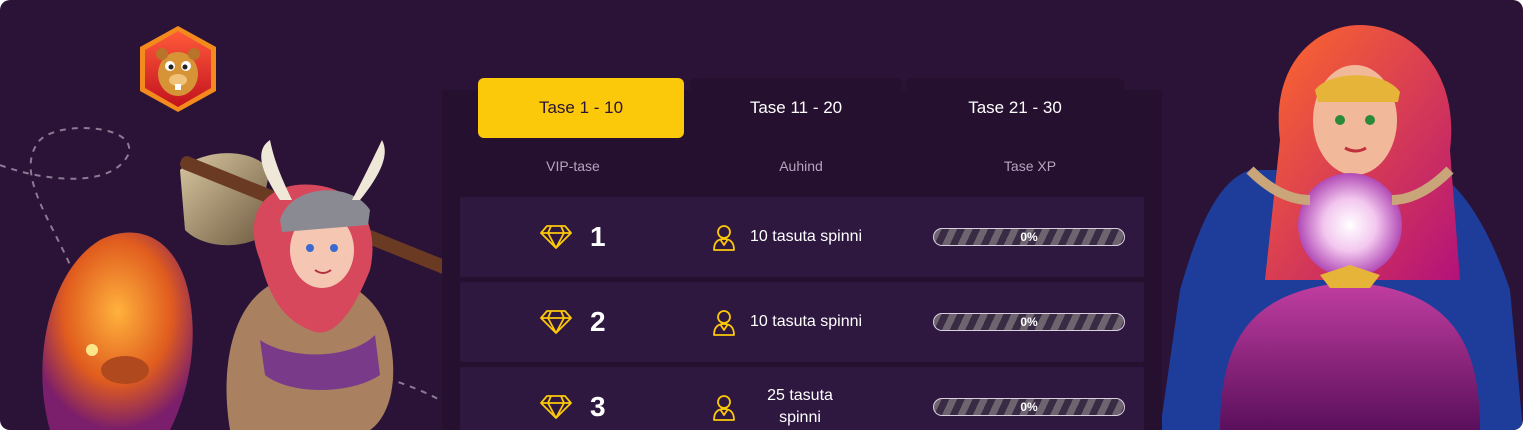 This screenshot has height=430, width=1523. What do you see at coordinates (573, 398) in the screenshot?
I see `vip-level: 3` at bounding box center [573, 398].